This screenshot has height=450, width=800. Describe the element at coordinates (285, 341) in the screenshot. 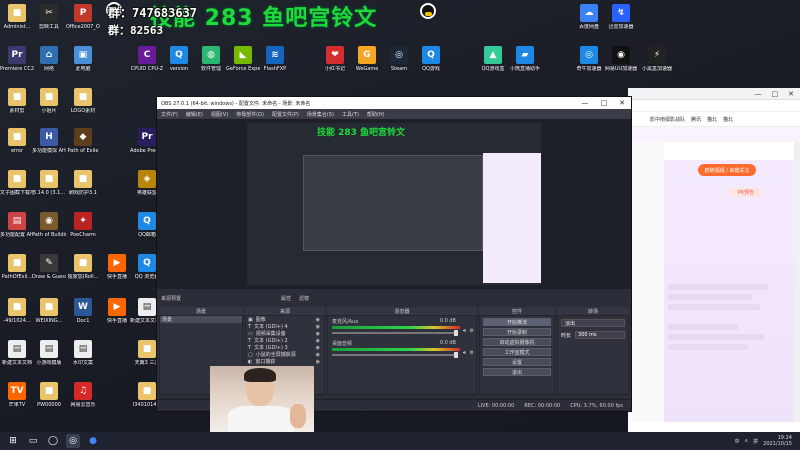

I see `source-item: T 文本 (GDI+) 2 ◉` at that location.